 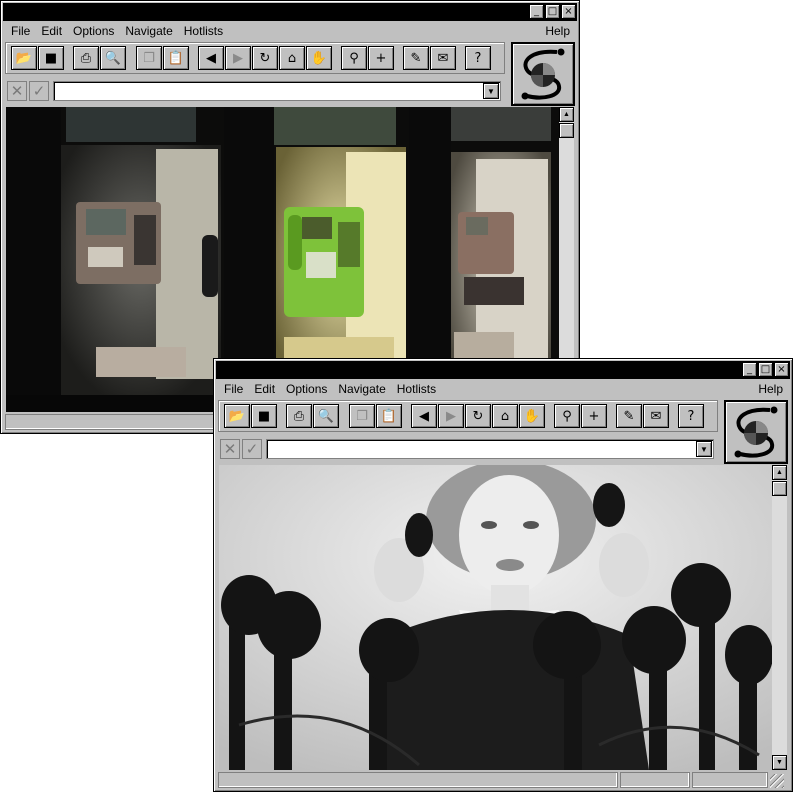 I want to click on scroll-down-button: ▼, so click(x=779, y=762).